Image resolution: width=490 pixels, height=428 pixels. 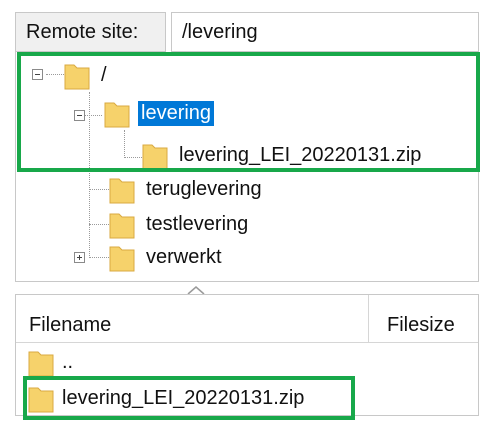 I want to click on file-row-zip: levering_LEI_20220131.zip, so click(x=166, y=398).